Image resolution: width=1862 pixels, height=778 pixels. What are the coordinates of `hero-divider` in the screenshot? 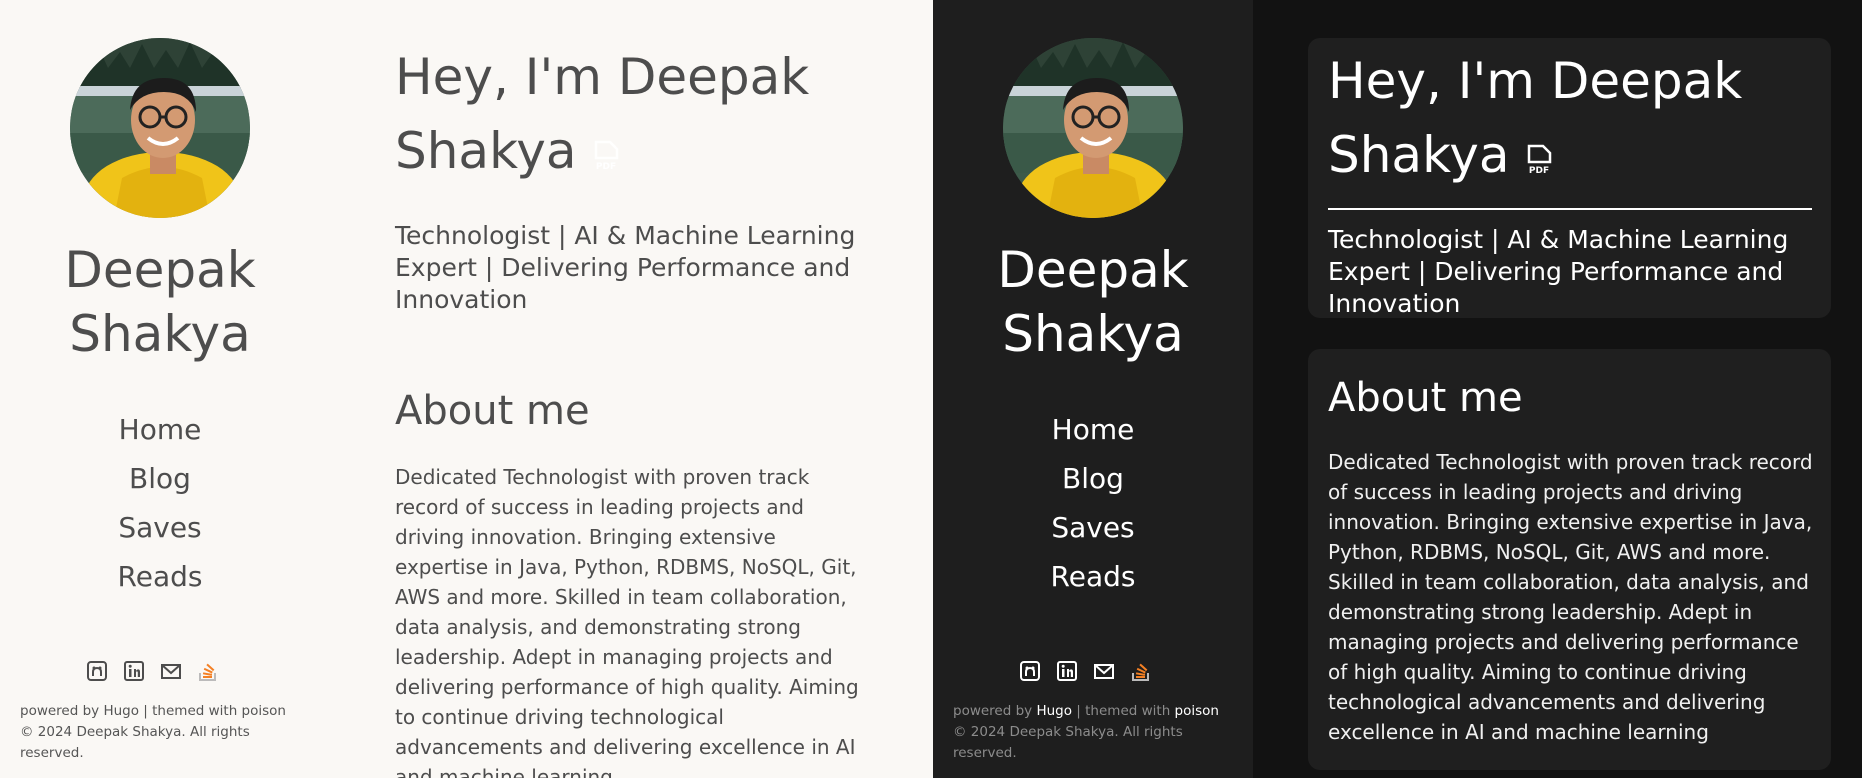 It's located at (1570, 208).